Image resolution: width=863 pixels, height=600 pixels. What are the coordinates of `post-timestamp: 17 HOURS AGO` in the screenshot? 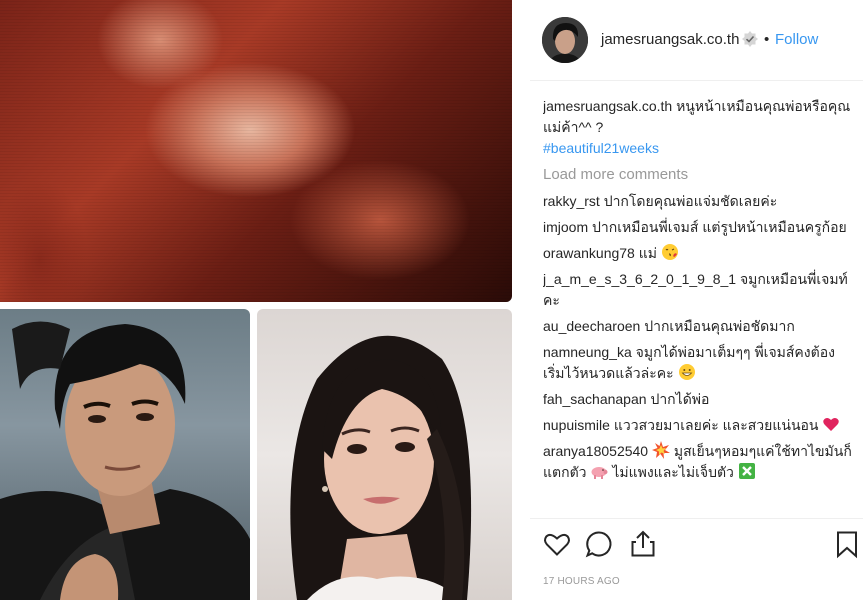 It's located at (581, 581).